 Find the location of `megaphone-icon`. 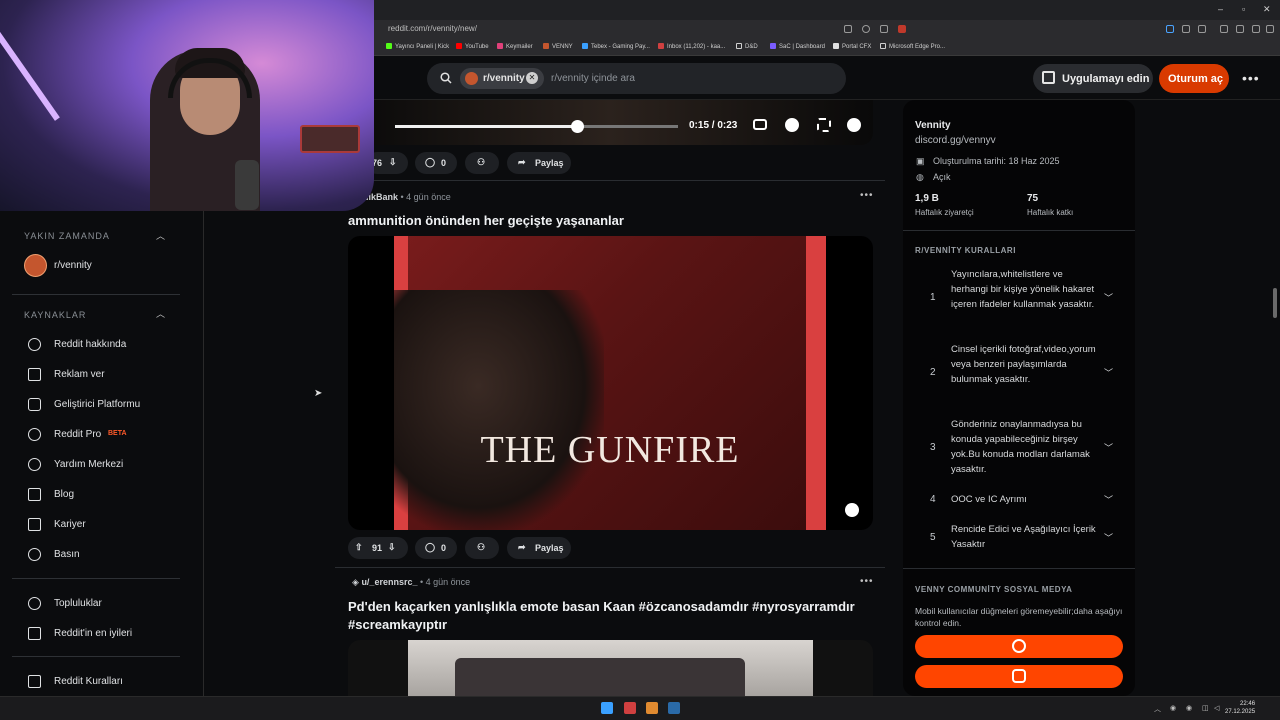

megaphone-icon is located at coordinates (34, 374).